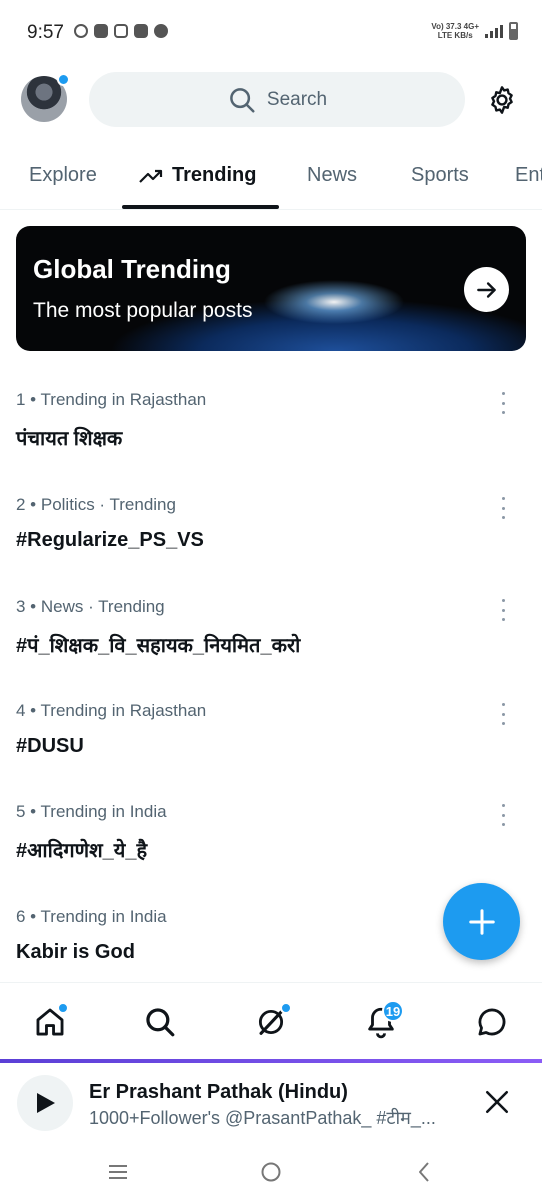 This screenshot has height=1200, width=542. What do you see at coordinates (90, 606) in the screenshot?
I see `trend-meta: 3 • News · Trending` at bounding box center [90, 606].